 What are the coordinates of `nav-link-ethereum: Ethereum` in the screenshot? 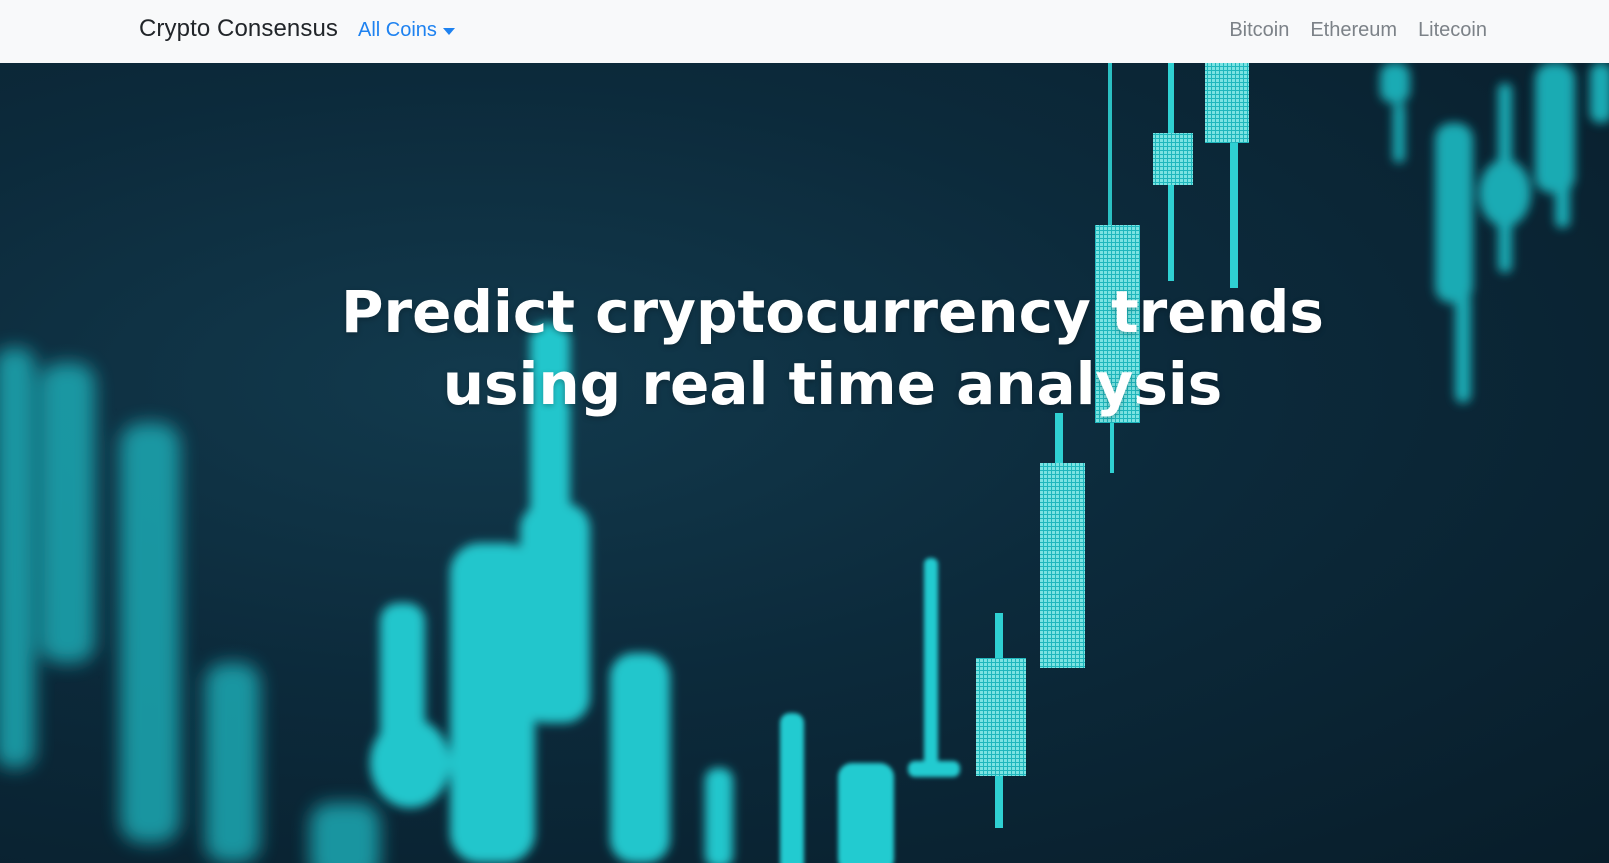 It's located at (1353, 30).